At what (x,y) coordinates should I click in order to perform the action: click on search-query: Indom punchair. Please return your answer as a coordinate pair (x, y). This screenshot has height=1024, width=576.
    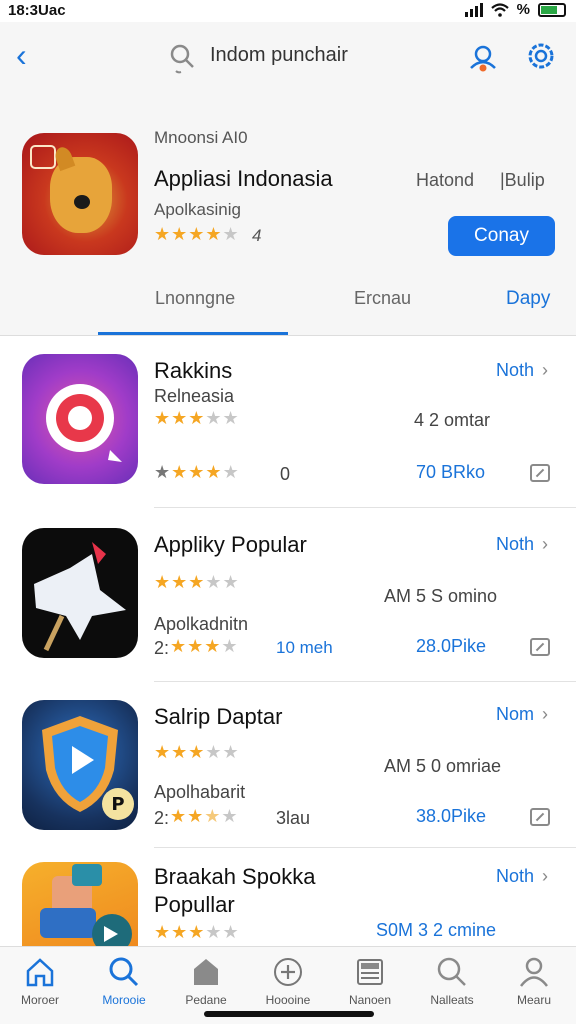
    Looking at the image, I should click on (279, 55).